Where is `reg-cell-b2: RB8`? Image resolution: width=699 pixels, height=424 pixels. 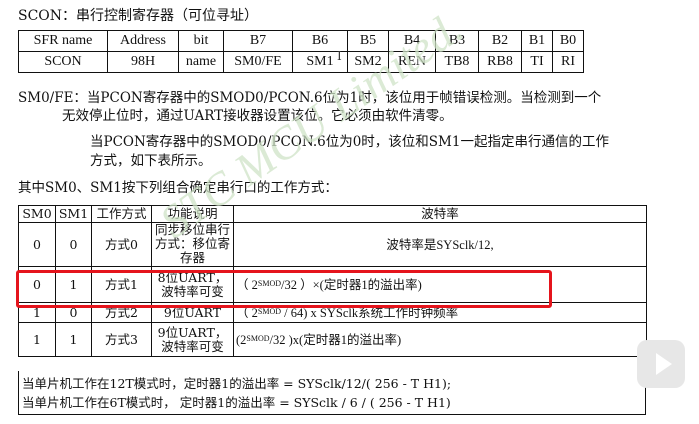
reg-cell-b2: RB8 is located at coordinates (500, 62).